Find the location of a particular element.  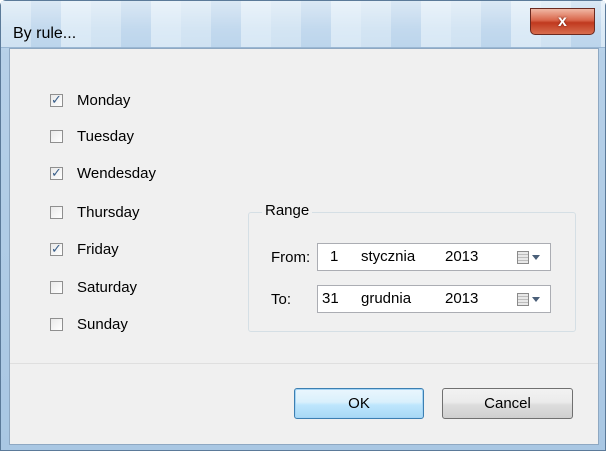

ok-button: OK is located at coordinates (359, 403).